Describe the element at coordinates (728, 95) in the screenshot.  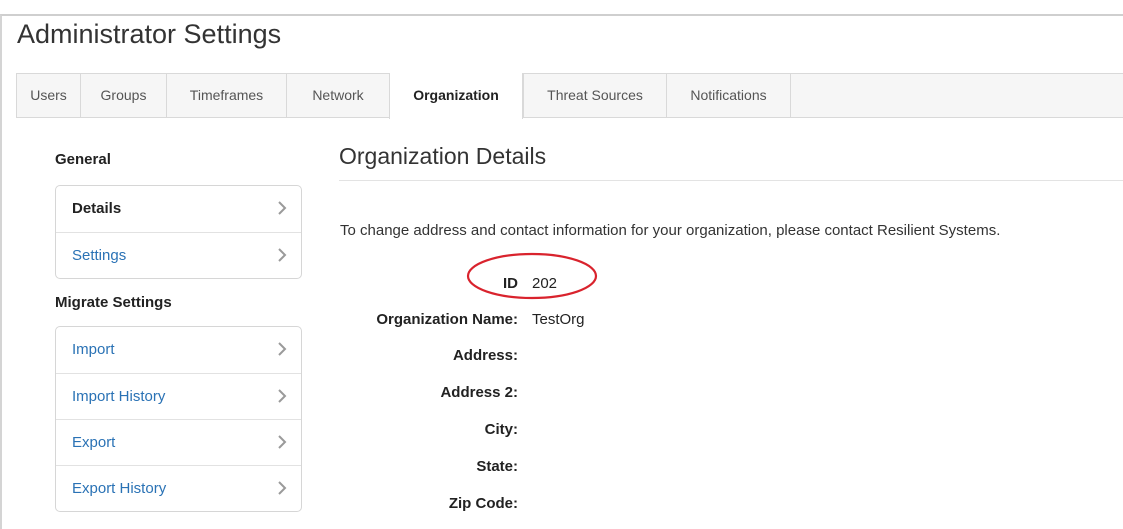
I see `tab-notifications: Notifications` at that location.